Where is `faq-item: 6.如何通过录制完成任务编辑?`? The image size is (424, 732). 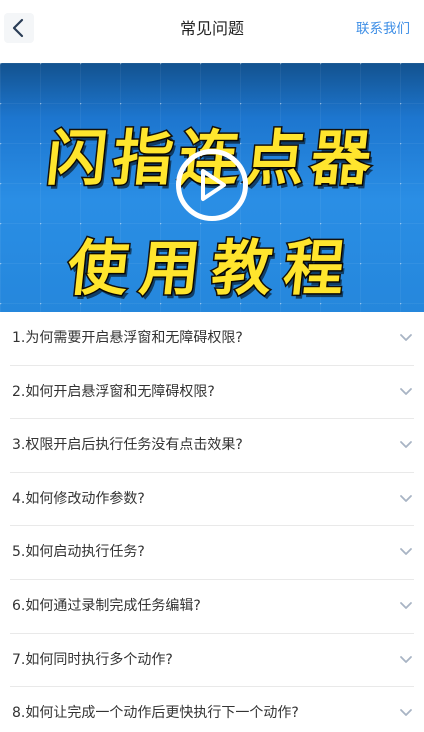 faq-item: 6.如何通过录制完成任务编辑? is located at coordinates (212, 607).